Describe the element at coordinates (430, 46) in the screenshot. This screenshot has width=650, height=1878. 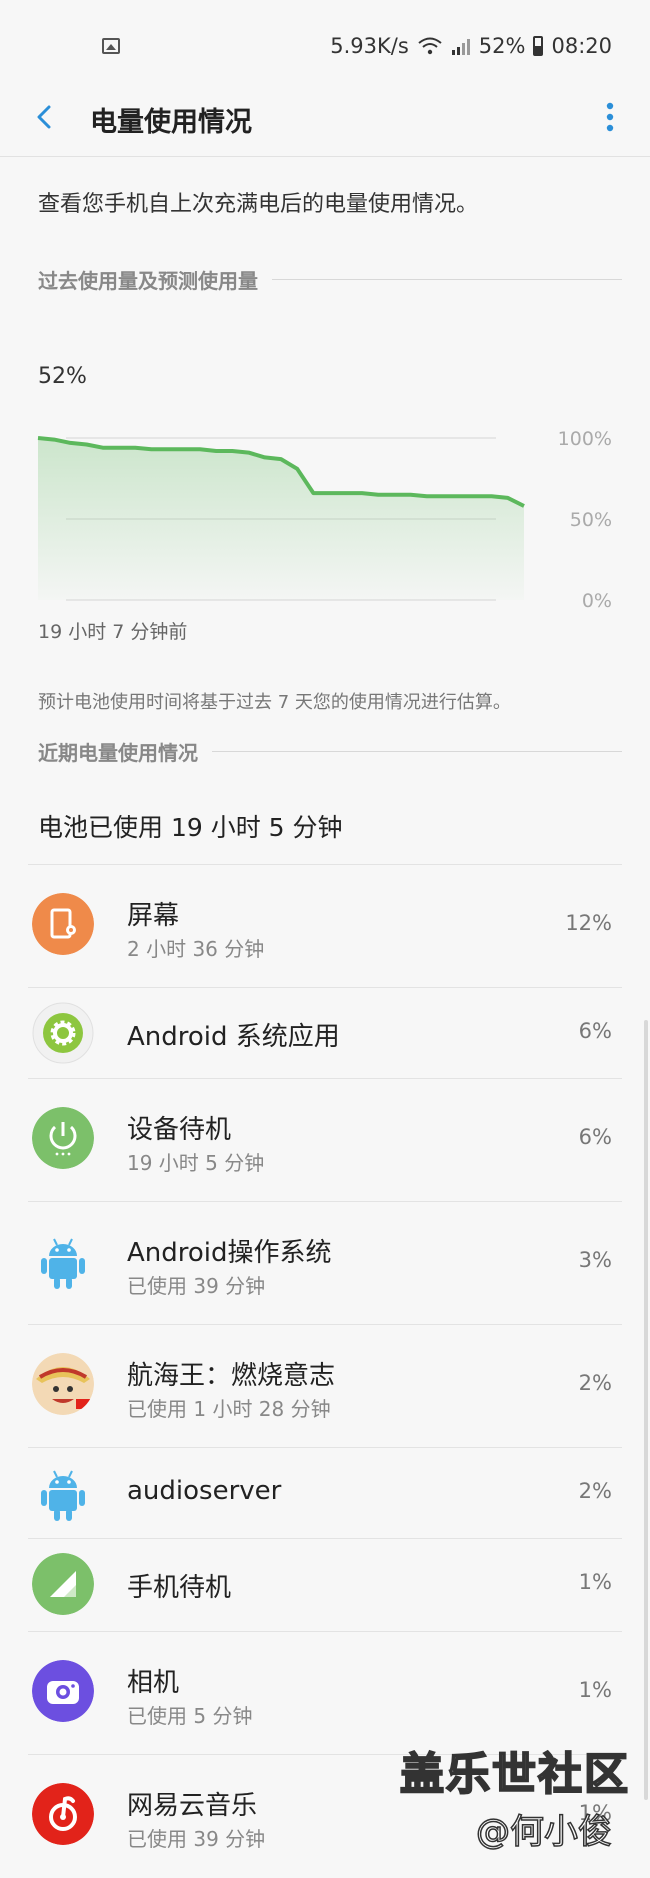
I see `wifi-icon` at that location.